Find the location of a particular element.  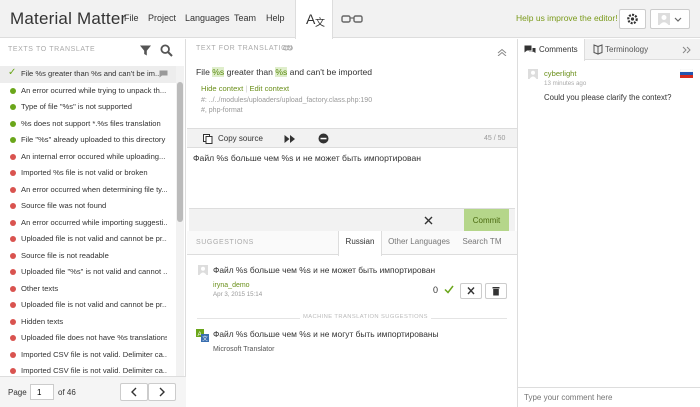

context-format: #, php-format is located at coordinates (222, 110).